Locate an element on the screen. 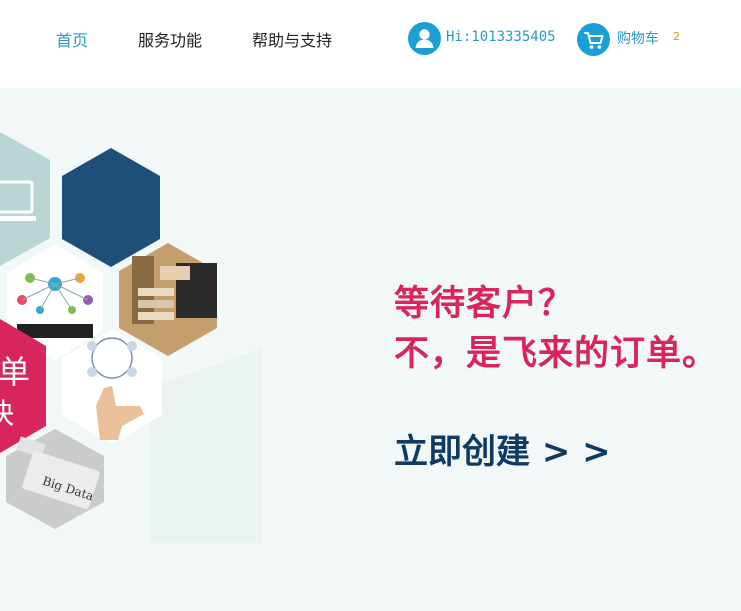 This screenshot has height=611, width=741. nav-help: 帮助与支持 is located at coordinates (292, 39).